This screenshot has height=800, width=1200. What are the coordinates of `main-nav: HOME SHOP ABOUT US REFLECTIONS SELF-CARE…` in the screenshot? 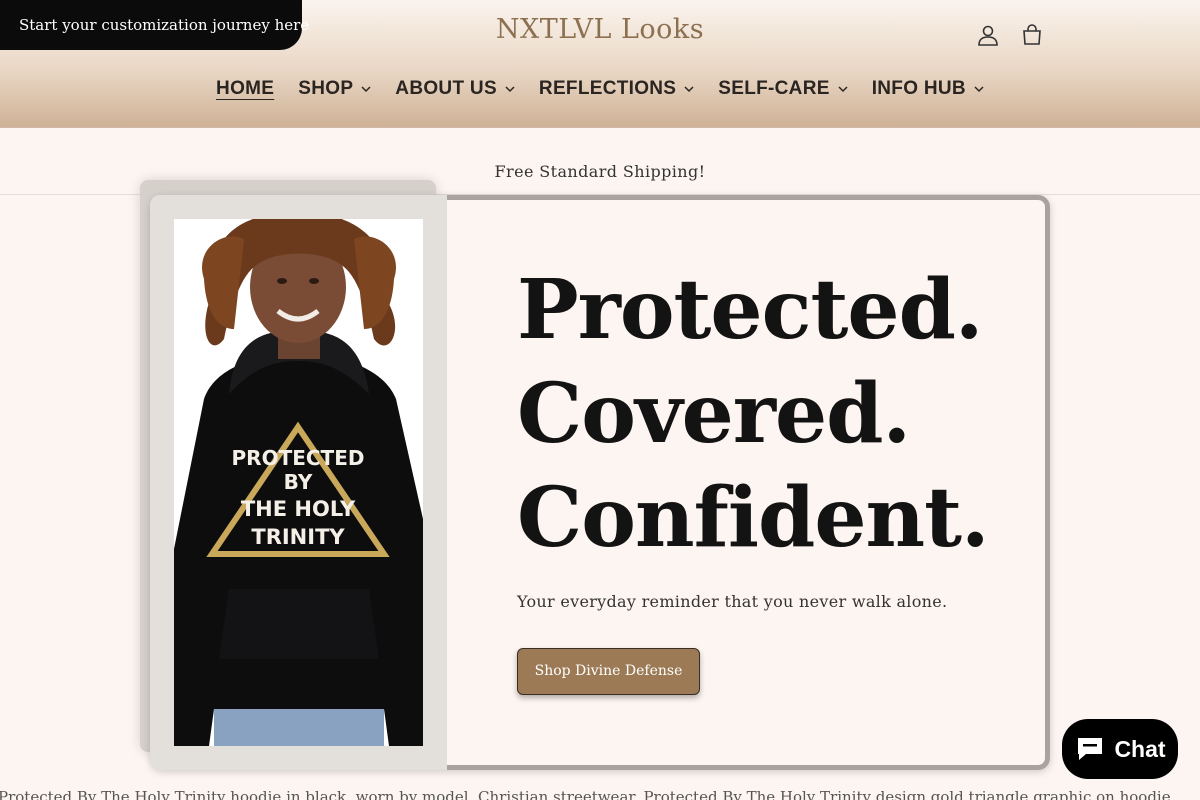 It's located at (600, 89).